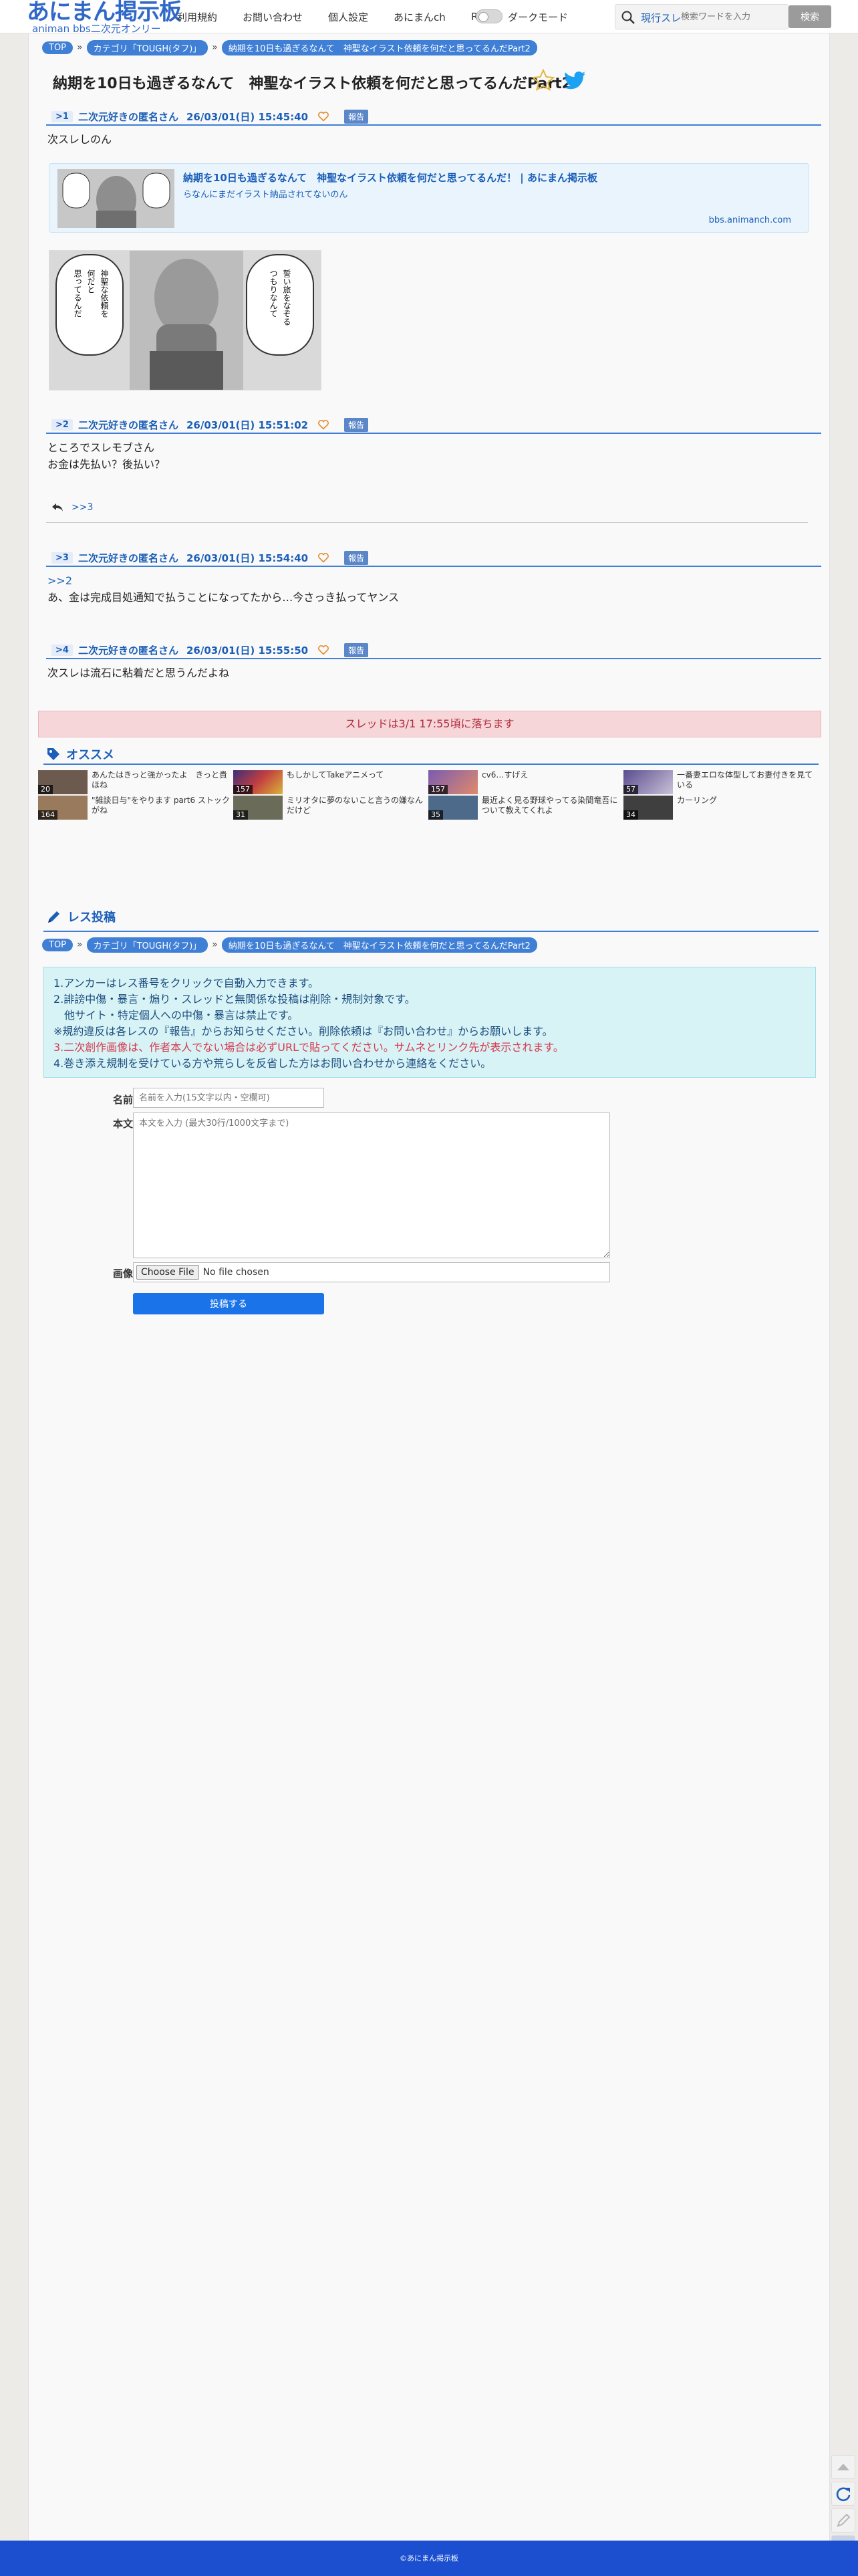 This screenshot has width=858, height=2576. Describe the element at coordinates (371, 1185) in the screenshot. I see `body-textarea` at that location.